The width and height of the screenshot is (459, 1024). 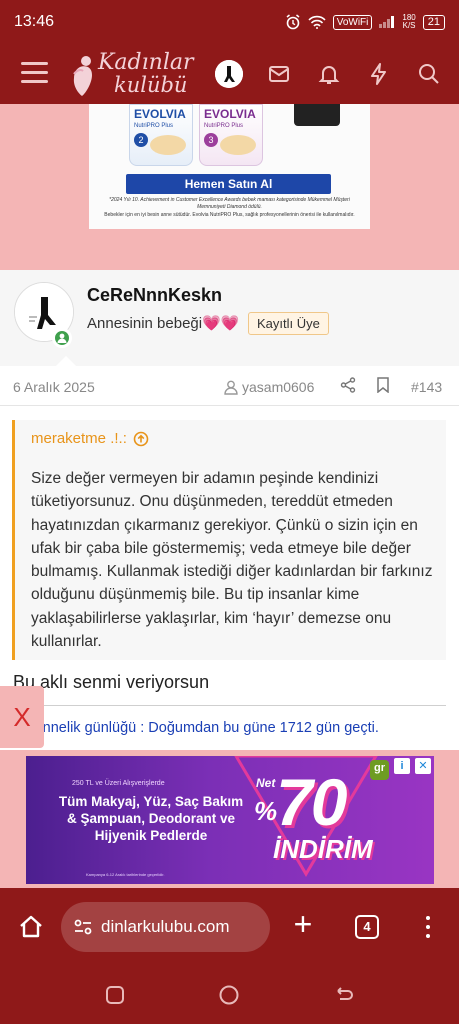 What do you see at coordinates (311, 802) in the screenshot?
I see `ad-discount-value: 70` at bounding box center [311, 802].